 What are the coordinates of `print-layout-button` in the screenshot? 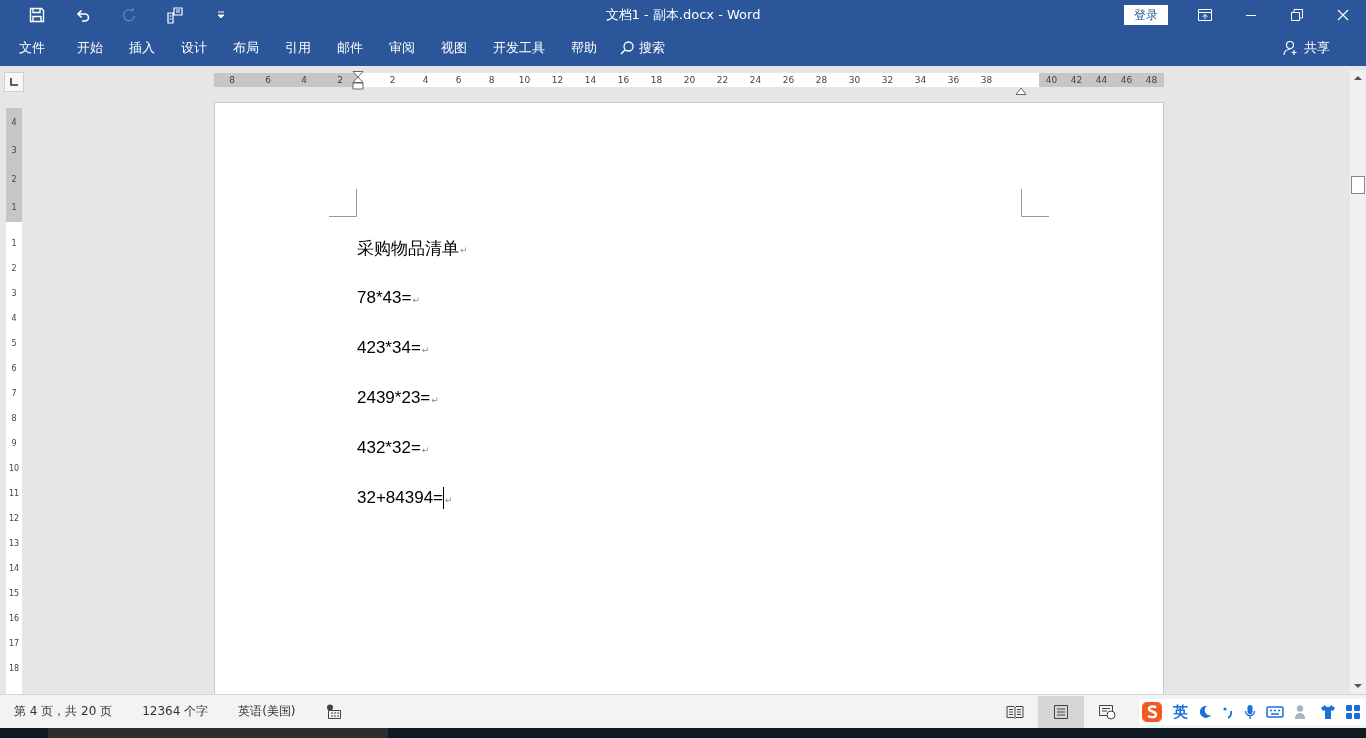 It's located at (1061, 711).